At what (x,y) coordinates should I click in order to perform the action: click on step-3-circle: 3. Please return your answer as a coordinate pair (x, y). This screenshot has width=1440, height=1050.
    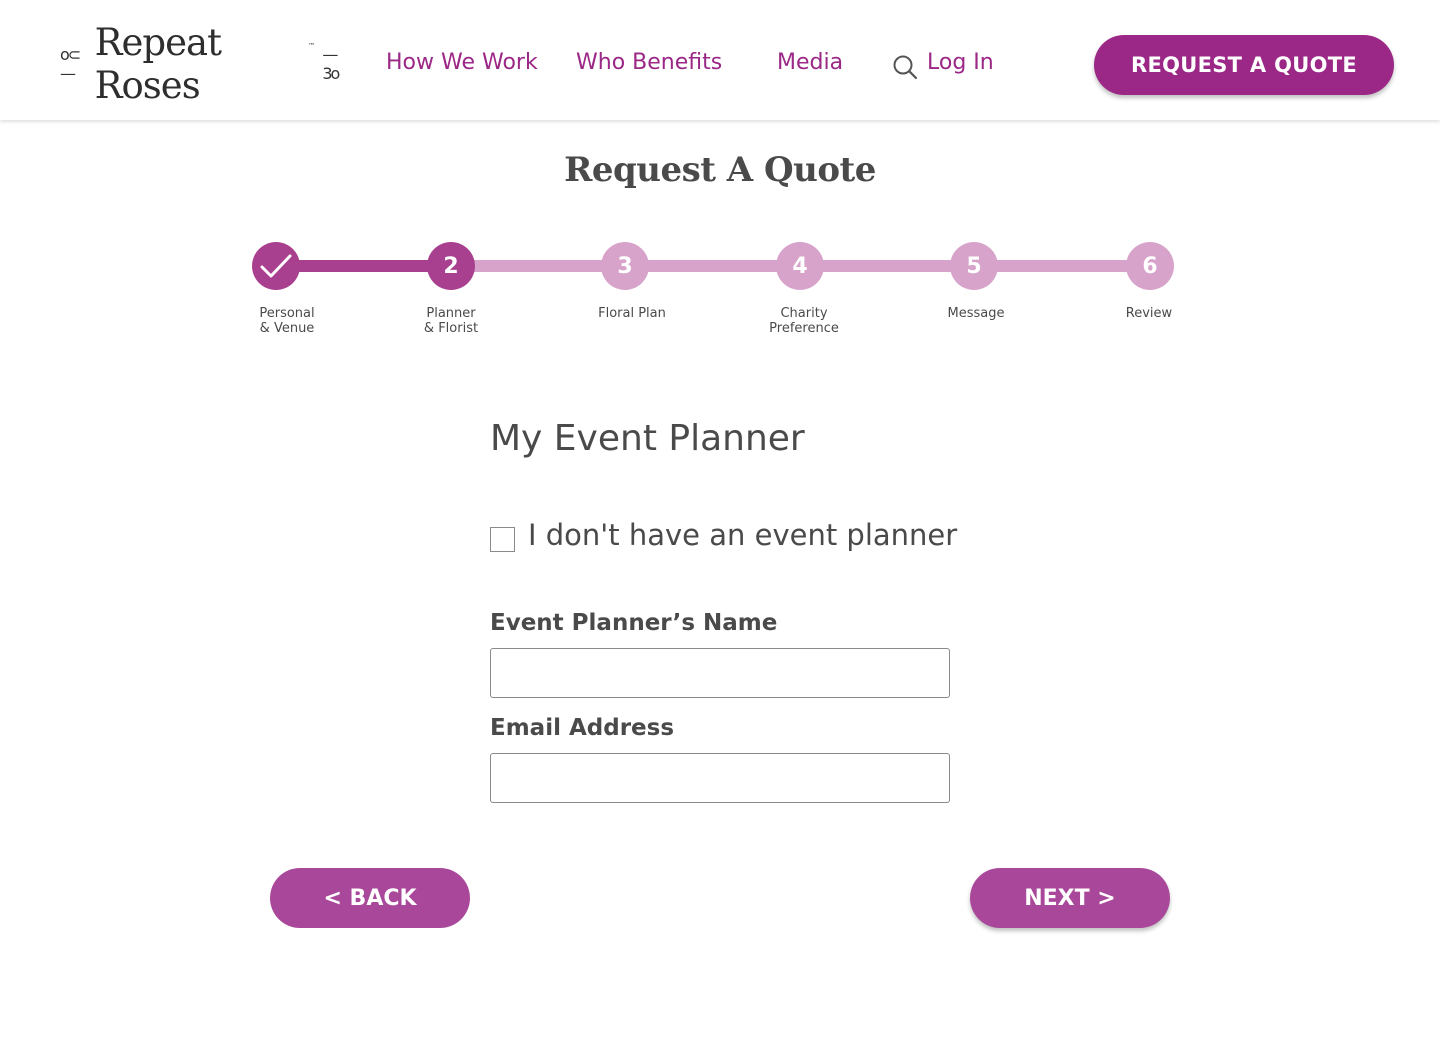
    Looking at the image, I should click on (625, 266).